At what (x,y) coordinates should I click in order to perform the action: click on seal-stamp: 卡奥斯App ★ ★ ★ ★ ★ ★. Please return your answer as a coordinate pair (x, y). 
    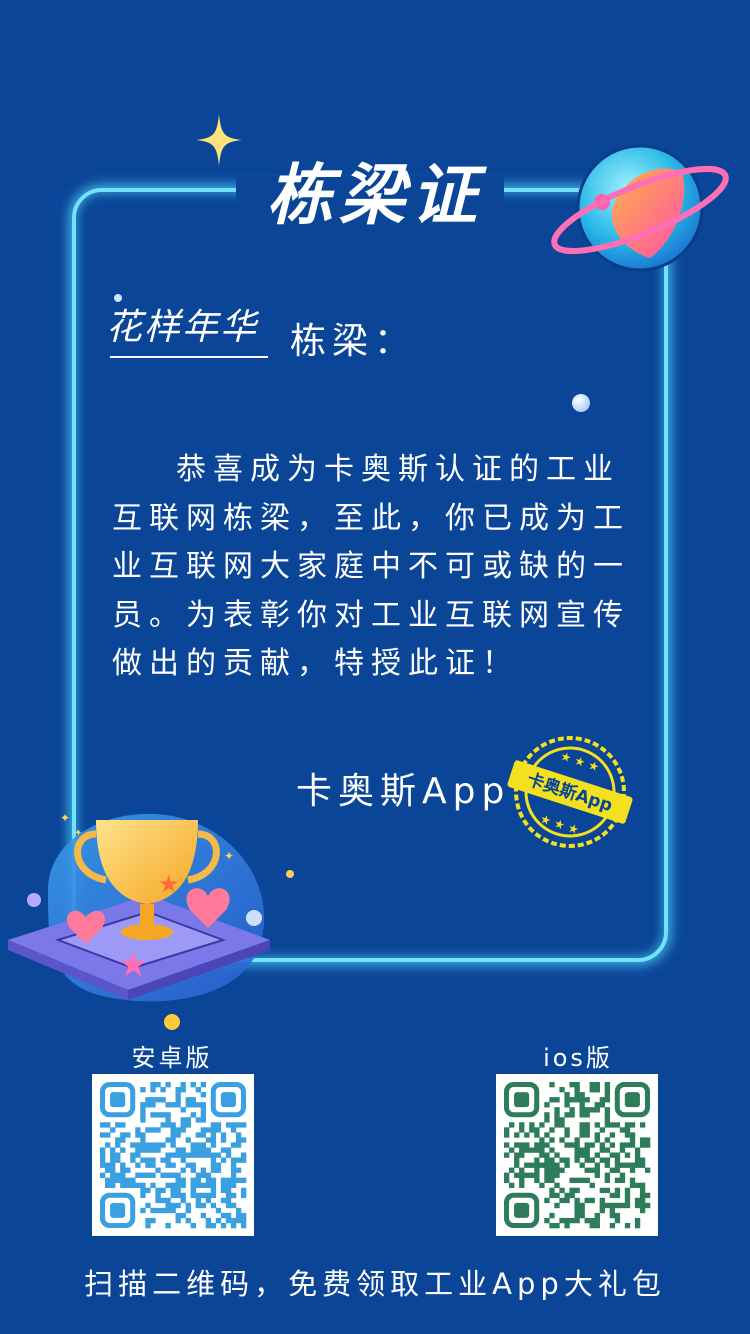
    Looking at the image, I should click on (570, 792).